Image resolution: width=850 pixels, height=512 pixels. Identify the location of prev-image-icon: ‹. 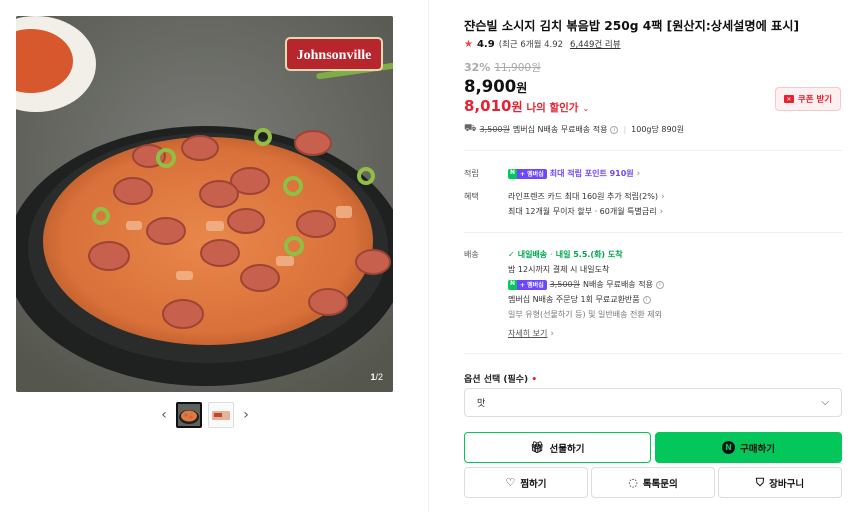
(164, 415).